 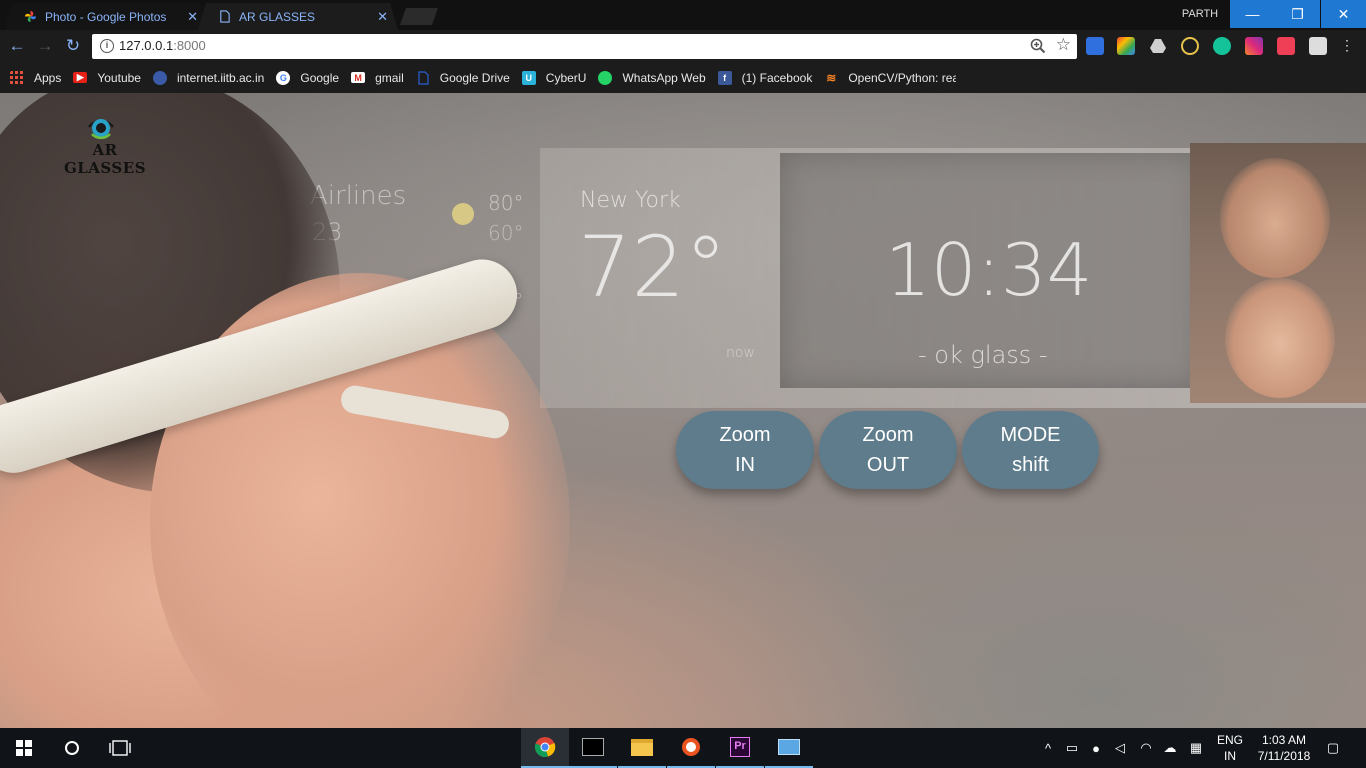 What do you see at coordinates (463, 214) in the screenshot?
I see `sun-icon` at bounding box center [463, 214].